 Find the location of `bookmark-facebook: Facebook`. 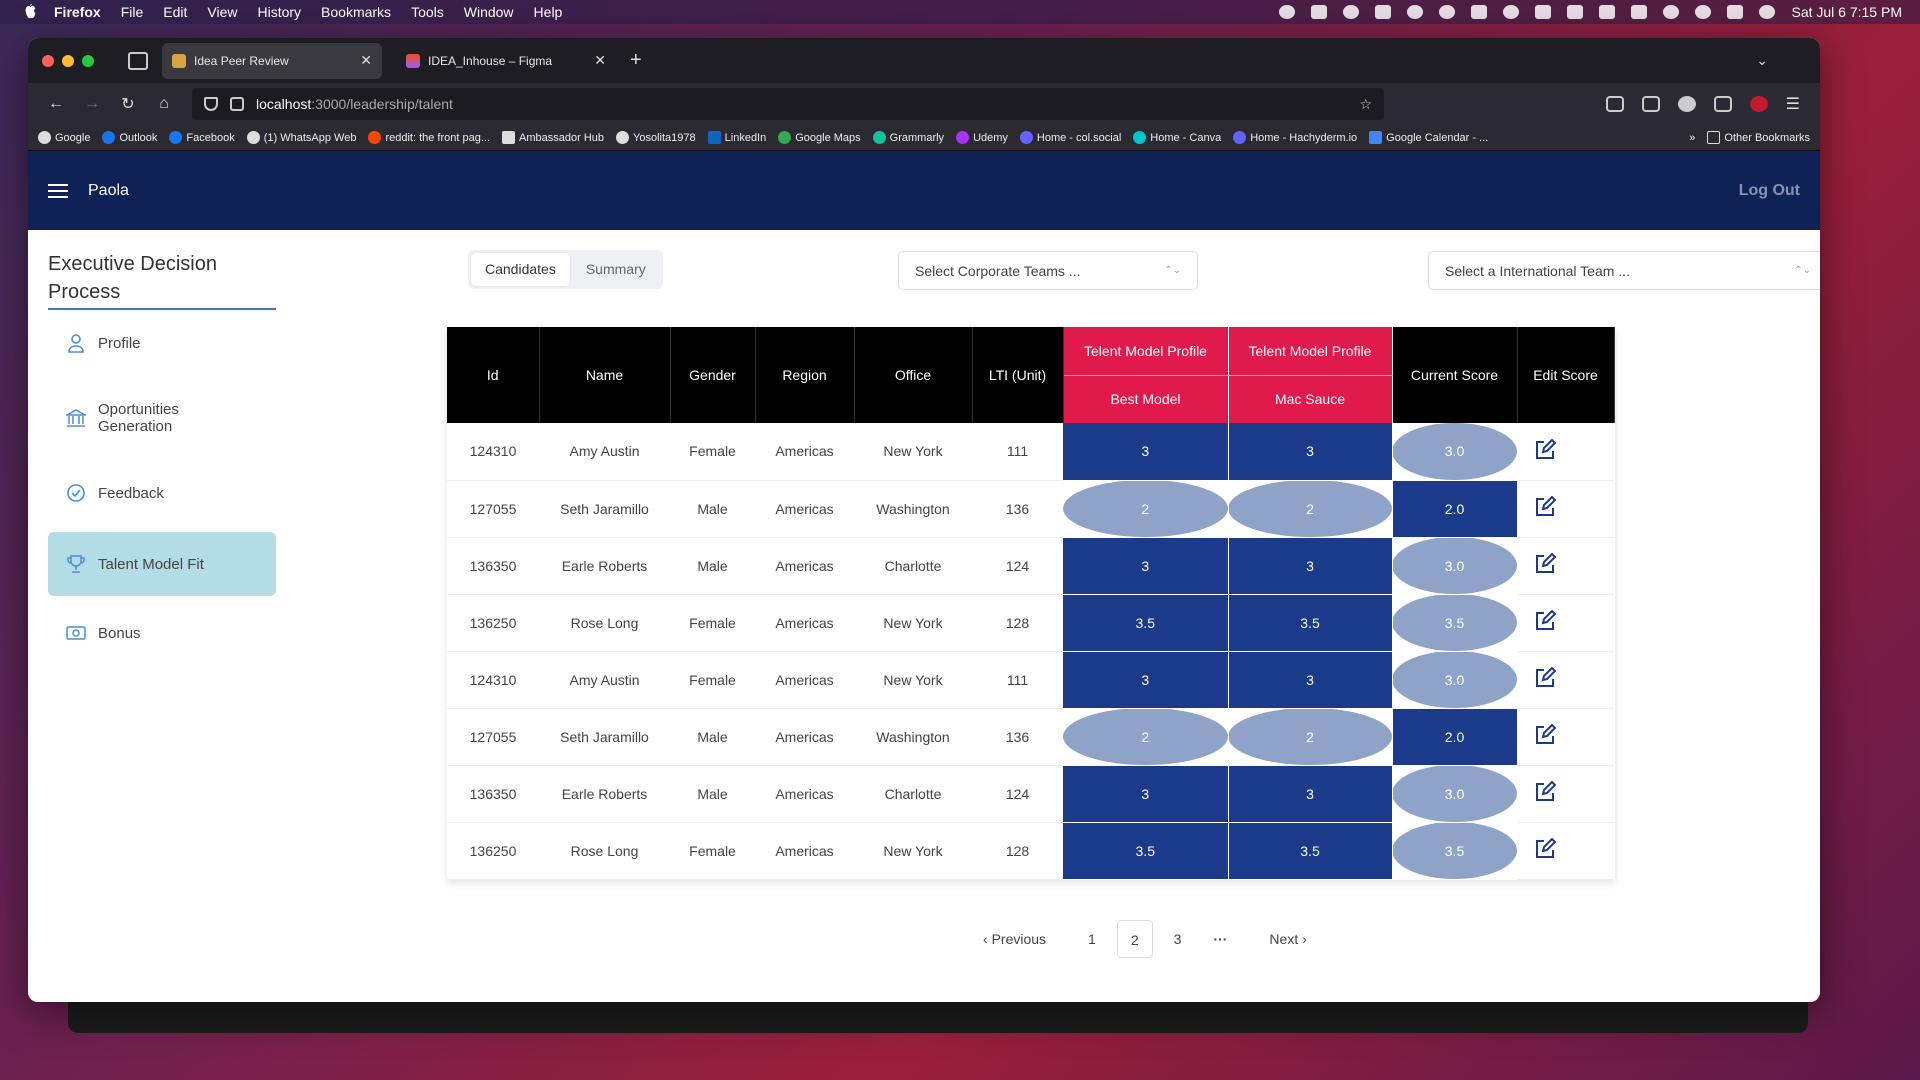

bookmark-facebook: Facebook is located at coordinates (202, 137).